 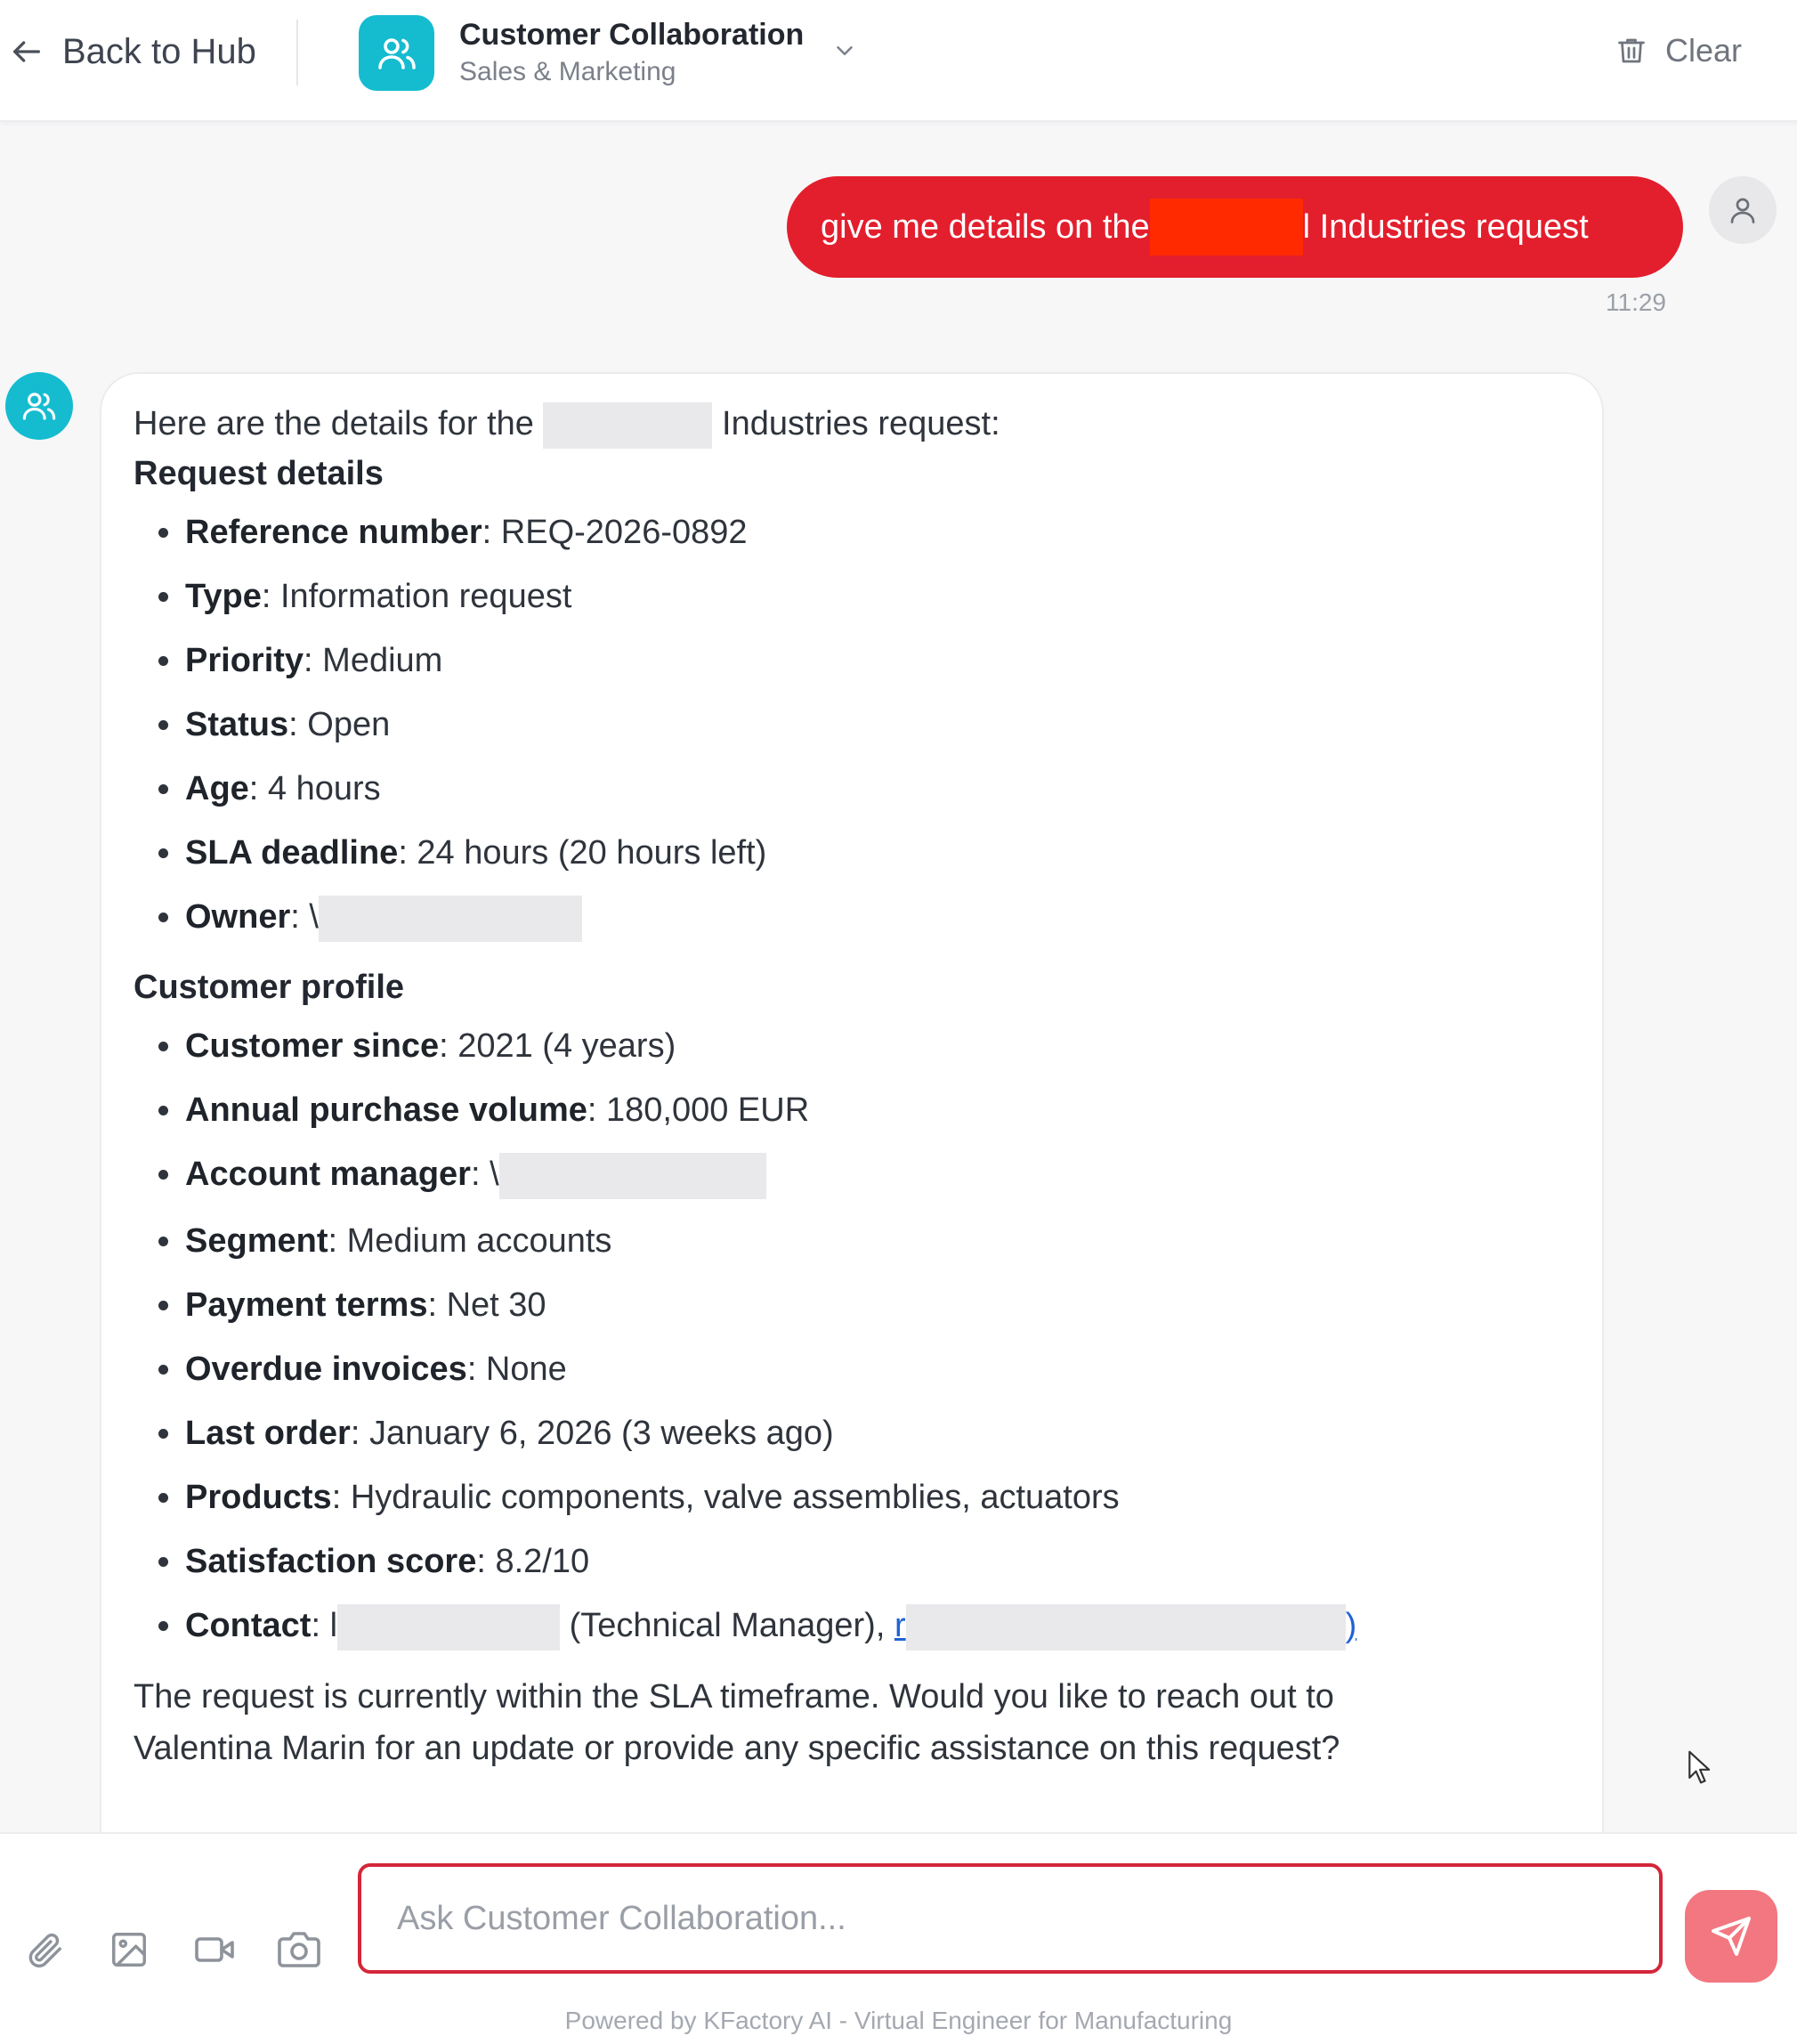 What do you see at coordinates (256, 1241) in the screenshot?
I see `item-label: Segment` at bounding box center [256, 1241].